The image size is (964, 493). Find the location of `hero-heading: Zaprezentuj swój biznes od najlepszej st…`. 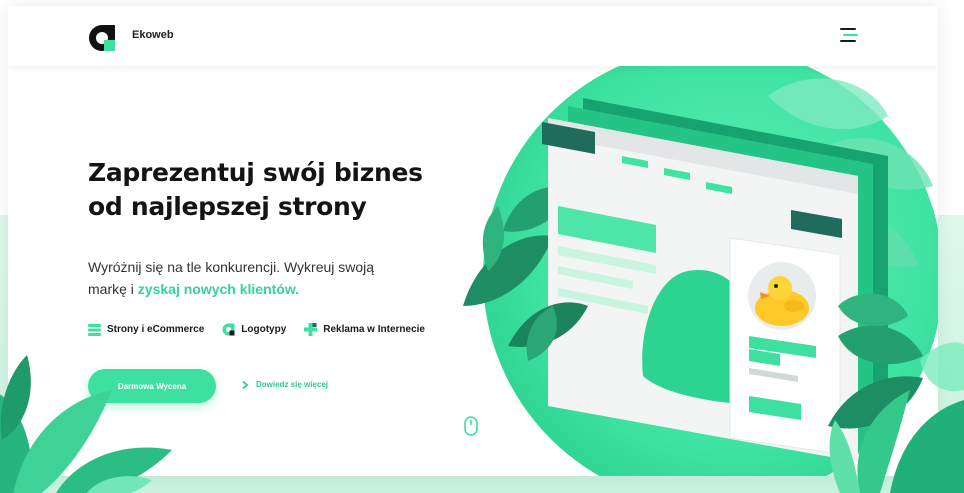

hero-heading: Zaprezentuj swój biznes od najlepszej st… is located at coordinates (278, 190).